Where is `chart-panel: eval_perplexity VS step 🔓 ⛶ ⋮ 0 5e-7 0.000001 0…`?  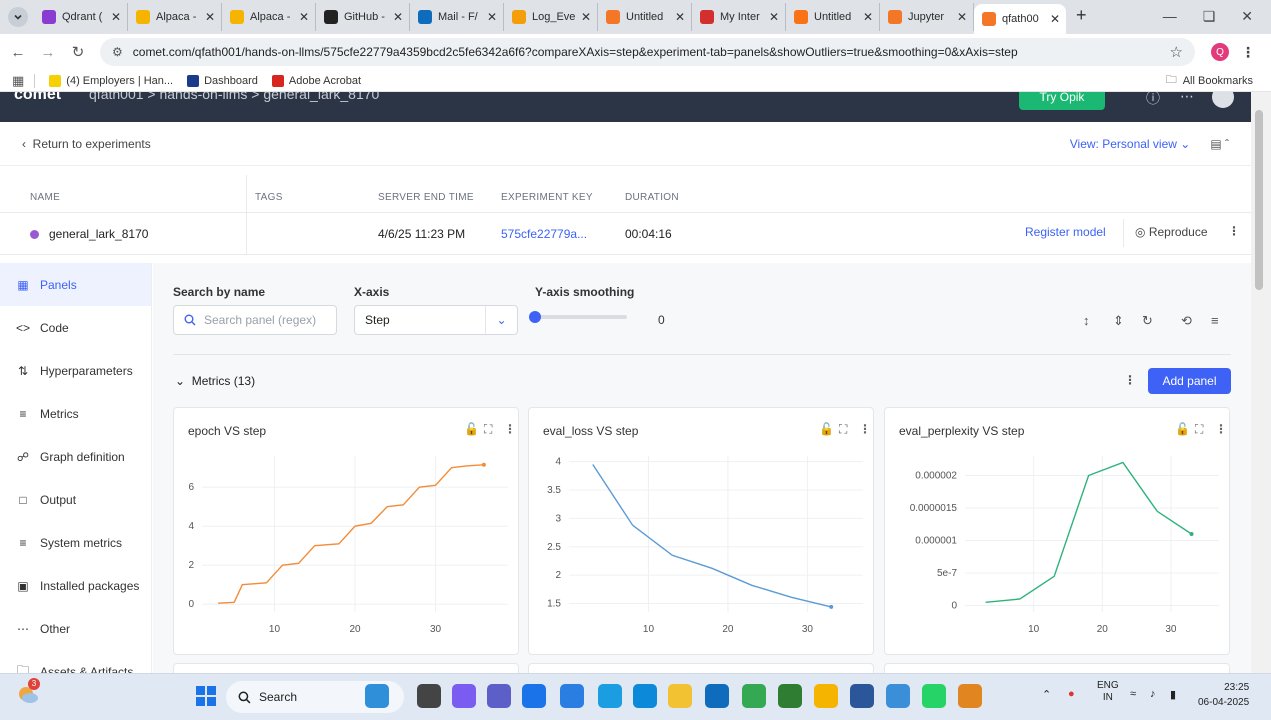 chart-panel: eval_perplexity VS step 🔓 ⛶ ⋮ 0 5e-7 0.000001 0… is located at coordinates (1057, 531).